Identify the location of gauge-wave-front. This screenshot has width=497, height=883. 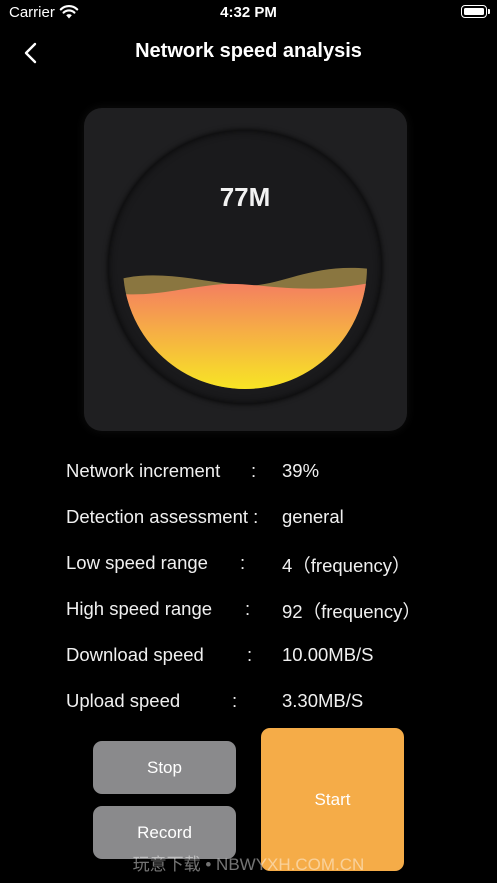
(245, 334).